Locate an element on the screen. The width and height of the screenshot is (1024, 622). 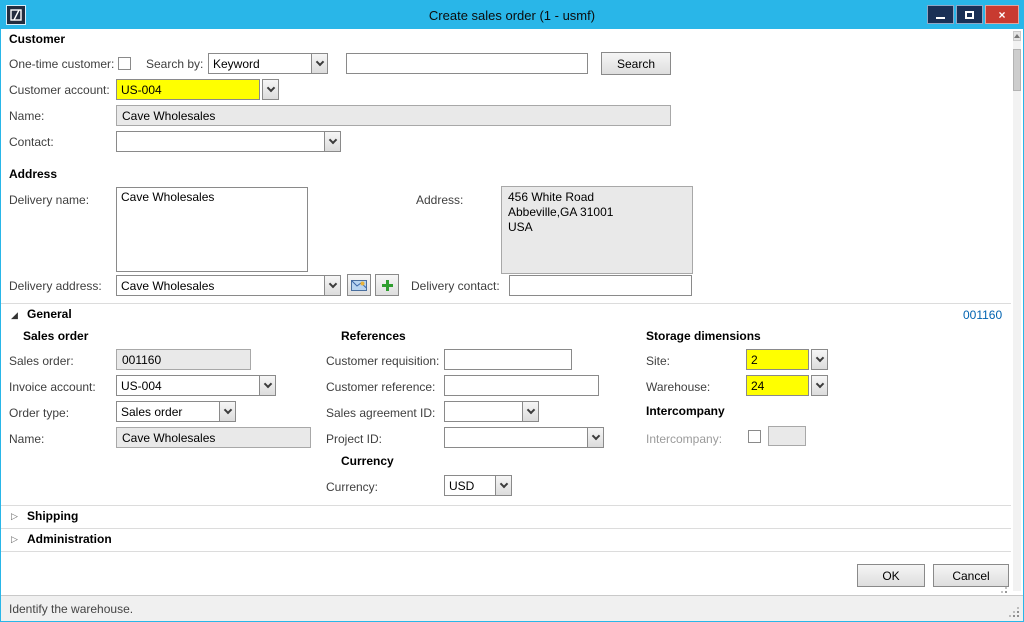
intercompany-checkbox is located at coordinates (754, 436).